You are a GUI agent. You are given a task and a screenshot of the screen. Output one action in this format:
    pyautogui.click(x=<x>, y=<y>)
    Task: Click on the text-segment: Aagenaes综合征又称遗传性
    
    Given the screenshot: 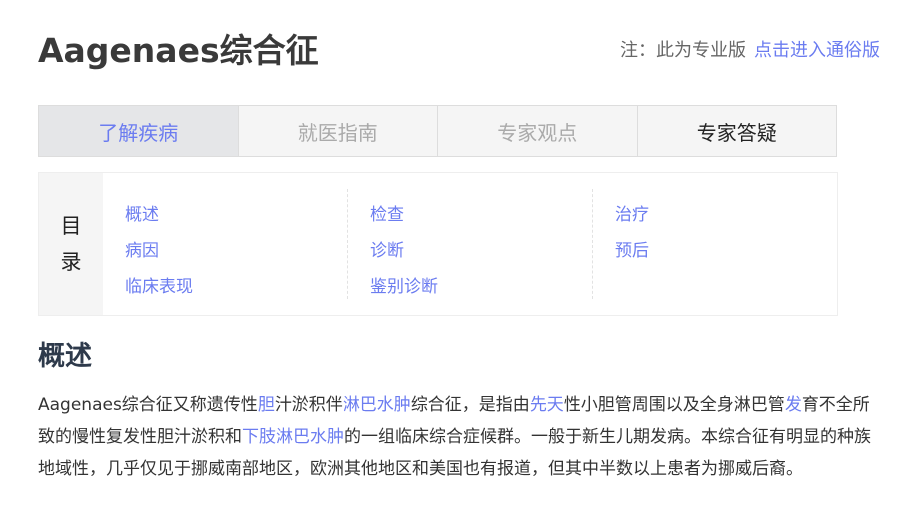 What is the action you would take?
    pyautogui.click(x=148, y=405)
    